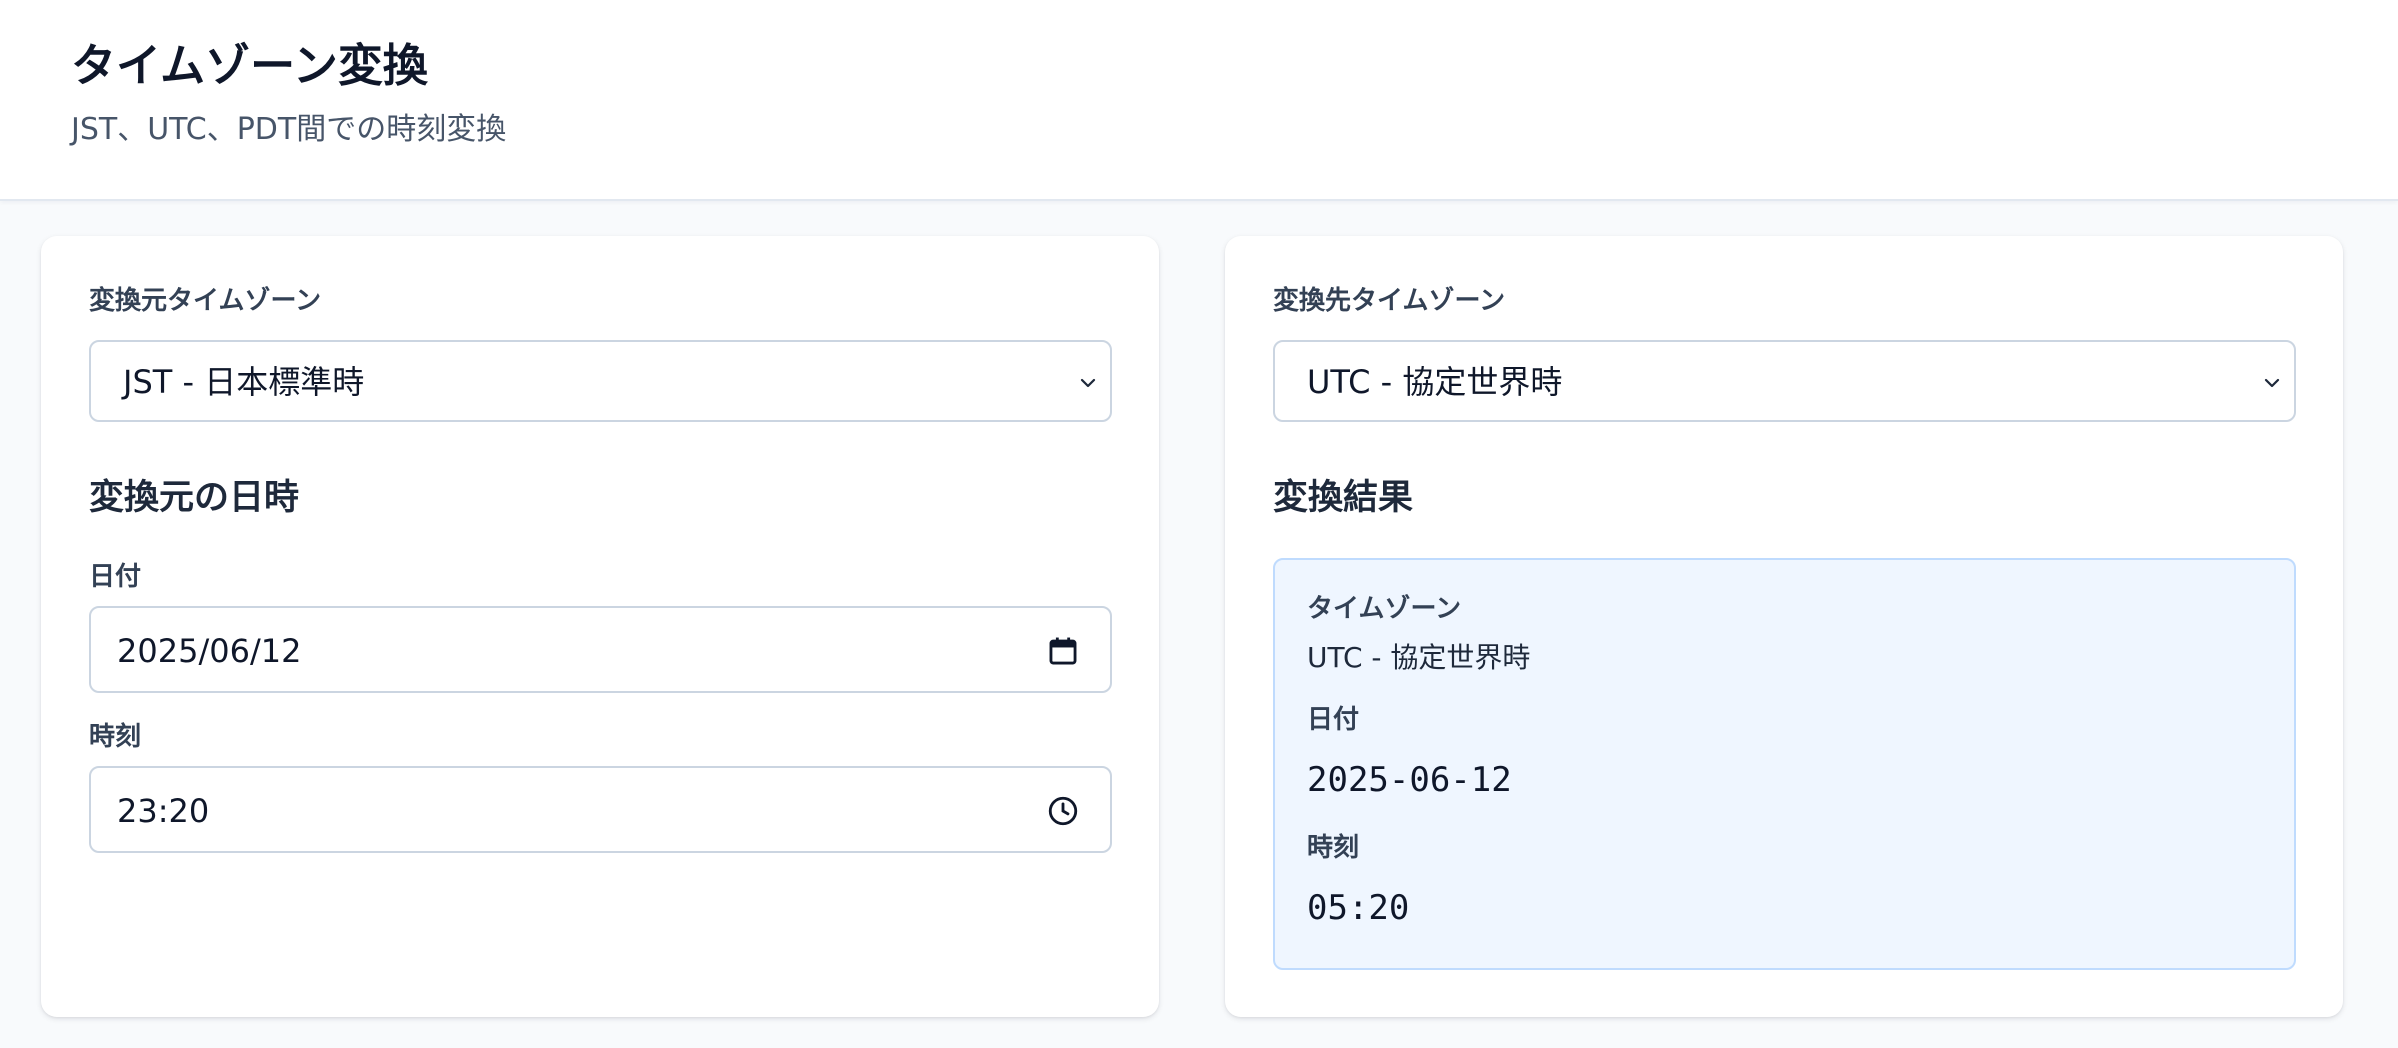  Describe the element at coordinates (600, 649) in the screenshot. I see `source-date-input: 2025/06/12` at that location.